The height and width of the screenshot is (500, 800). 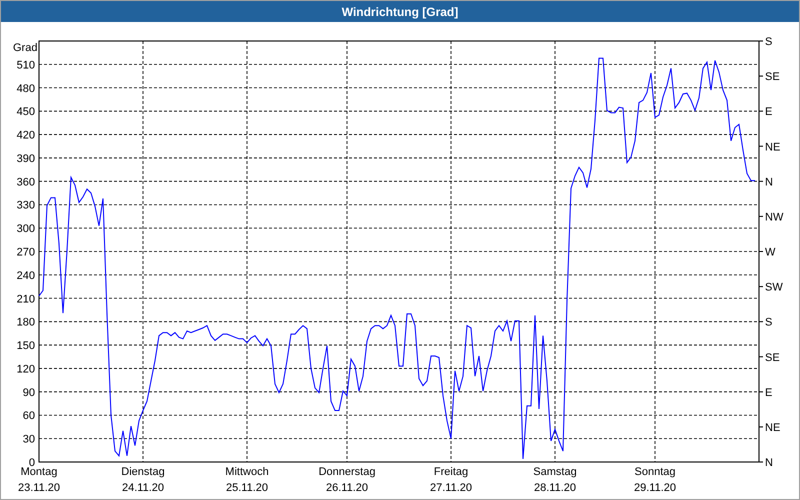 What do you see at coordinates (770, 252) in the screenshot?
I see `compass-label: W` at bounding box center [770, 252].